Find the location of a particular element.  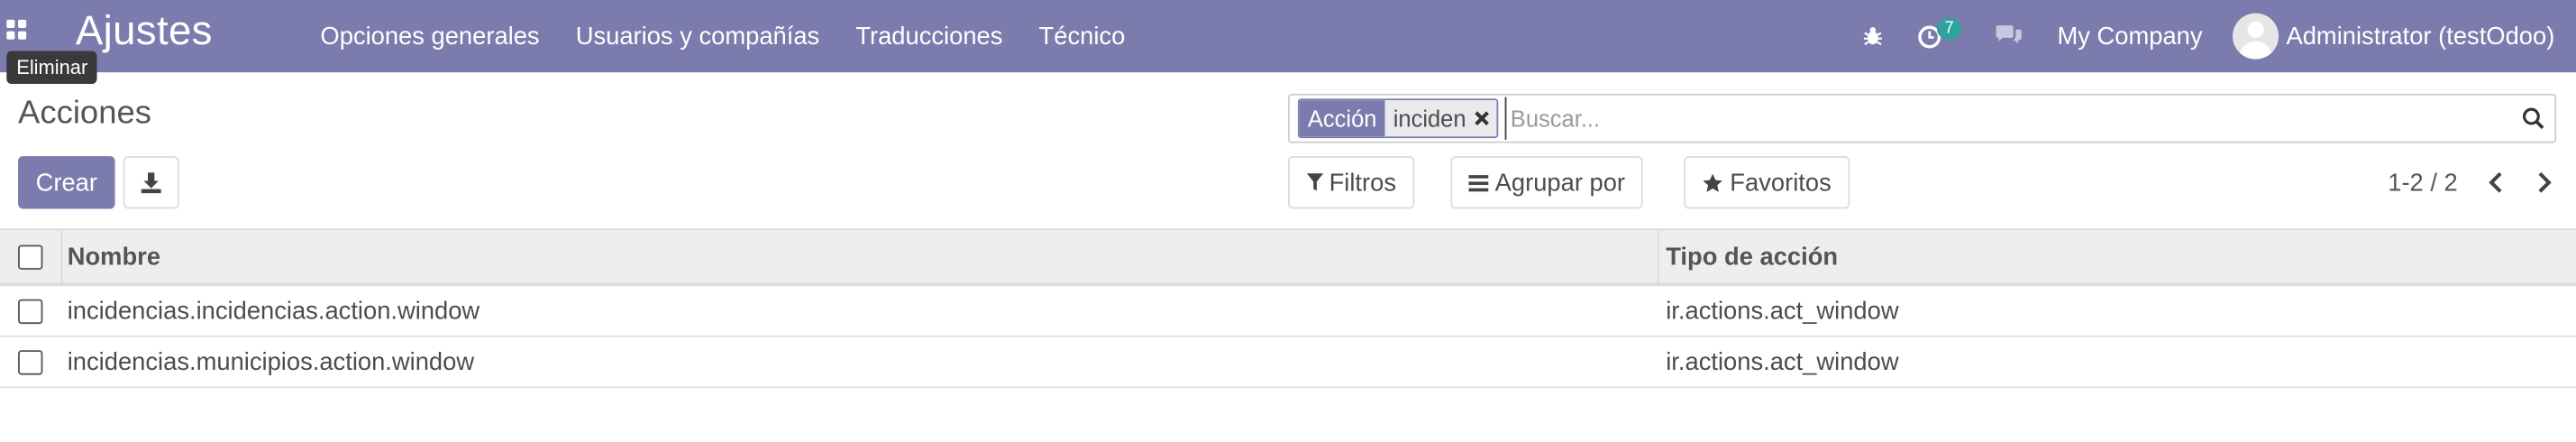

bug-icon is located at coordinates (1873, 36).